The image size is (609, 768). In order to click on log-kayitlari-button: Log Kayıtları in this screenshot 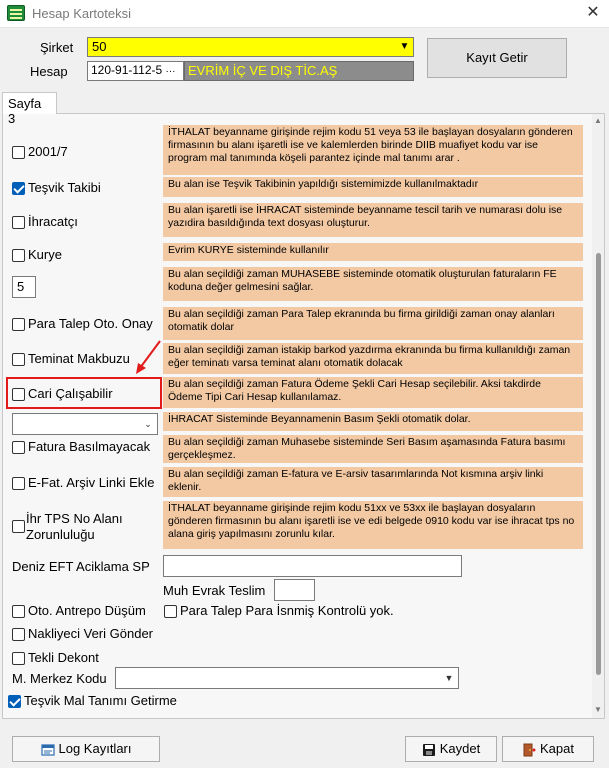, I will do `click(86, 749)`.